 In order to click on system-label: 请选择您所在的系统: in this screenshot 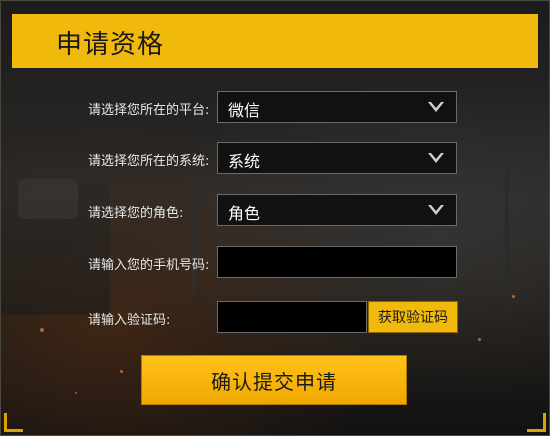, I will do `click(149, 161)`.